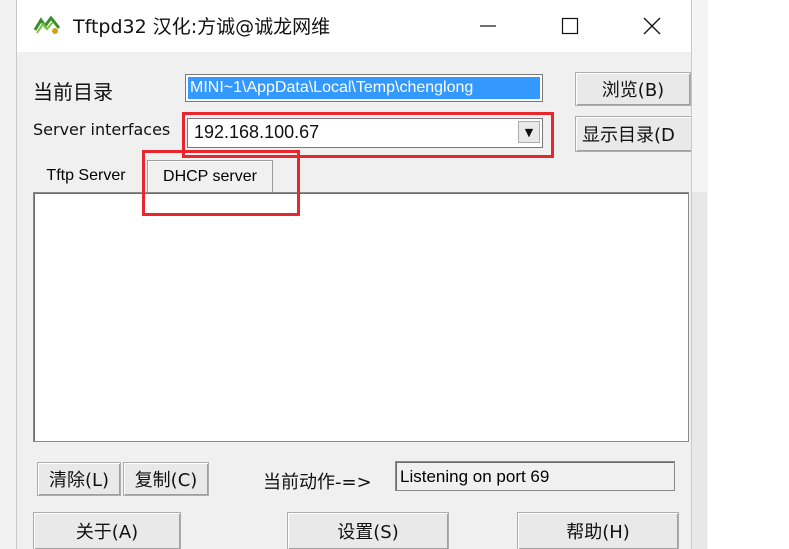 This screenshot has width=789, height=549. Describe the element at coordinates (598, 530) in the screenshot. I see `help-button: 帮助(H)` at that location.